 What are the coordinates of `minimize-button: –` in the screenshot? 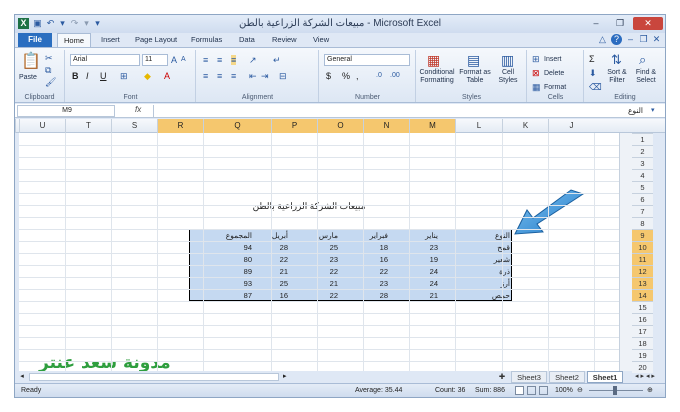 It's located at (596, 23).